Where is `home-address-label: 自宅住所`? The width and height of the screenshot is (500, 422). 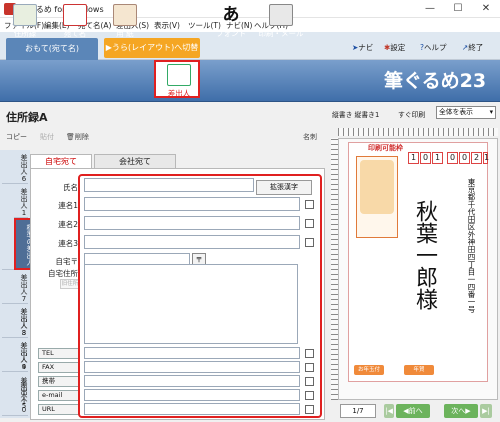
home-address-label: 自宅住所 is located at coordinates (63, 273).